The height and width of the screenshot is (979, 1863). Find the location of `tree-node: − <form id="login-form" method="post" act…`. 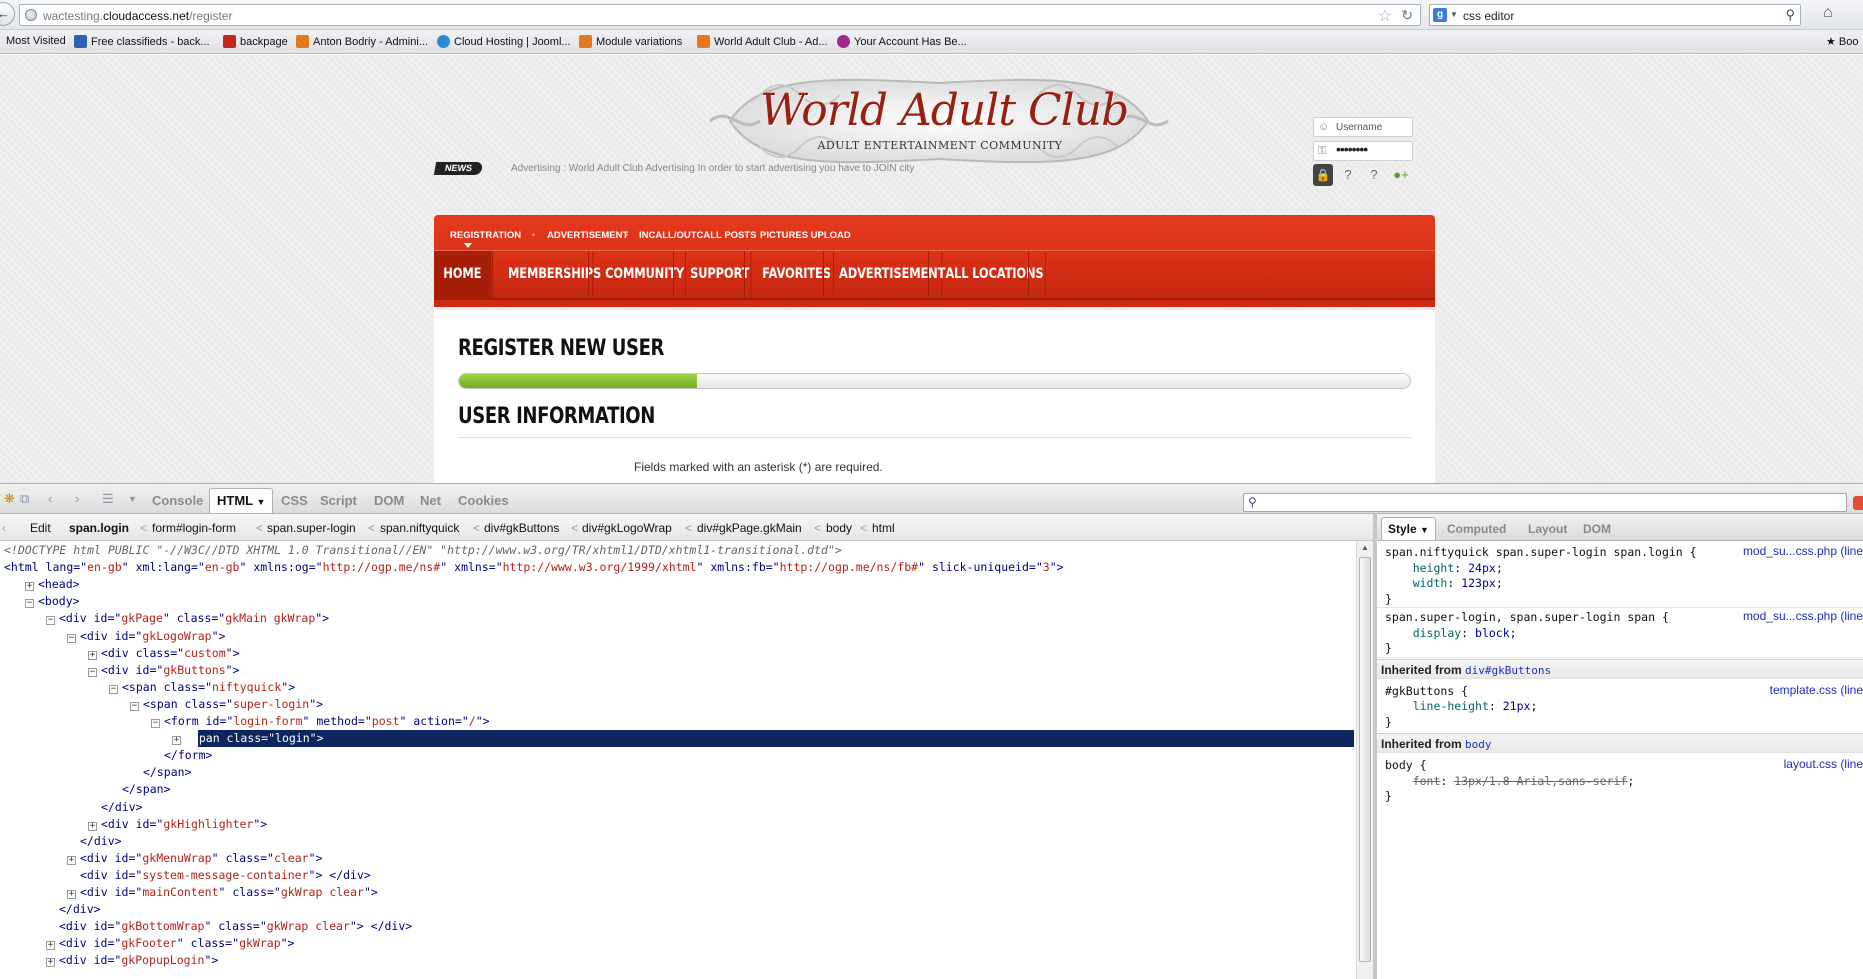

tree-node: − <form id="login-form" method="post" act… is located at coordinates (320, 721).